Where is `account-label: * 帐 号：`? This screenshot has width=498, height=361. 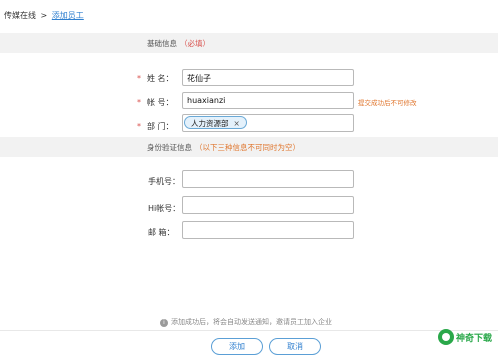
account-label: * 帐 号： is located at coordinates (155, 102).